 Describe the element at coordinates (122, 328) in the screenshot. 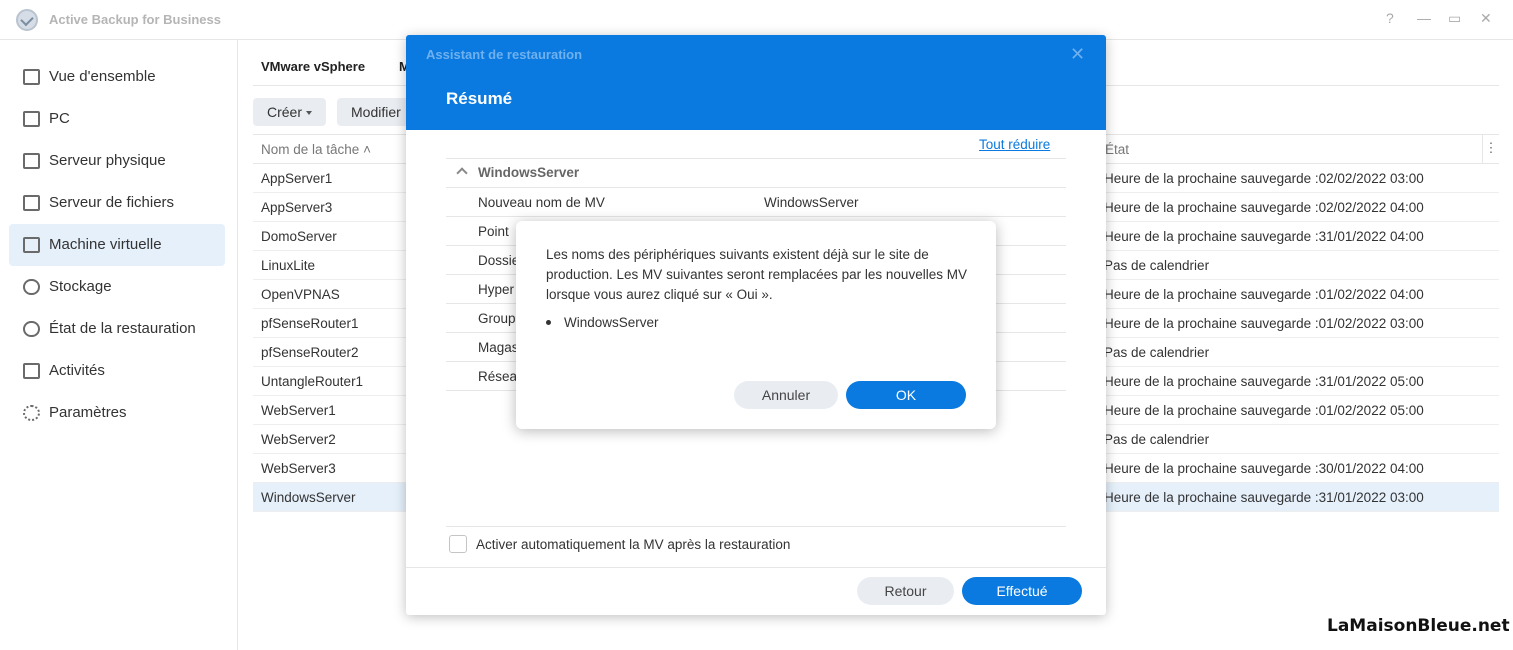

I see `sidebar-item-label: État de la restauration` at that location.